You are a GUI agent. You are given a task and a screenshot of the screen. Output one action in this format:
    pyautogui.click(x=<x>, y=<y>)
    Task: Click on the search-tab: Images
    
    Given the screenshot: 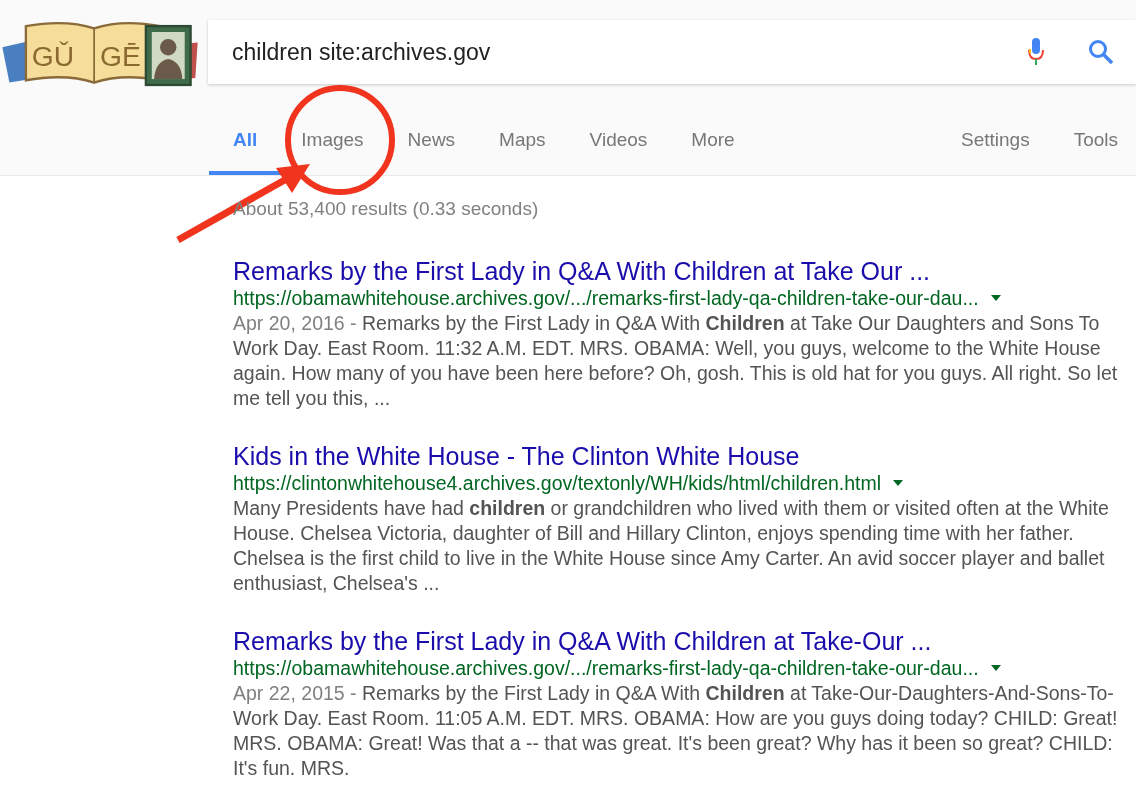 What is the action you would take?
    pyautogui.click(x=332, y=147)
    